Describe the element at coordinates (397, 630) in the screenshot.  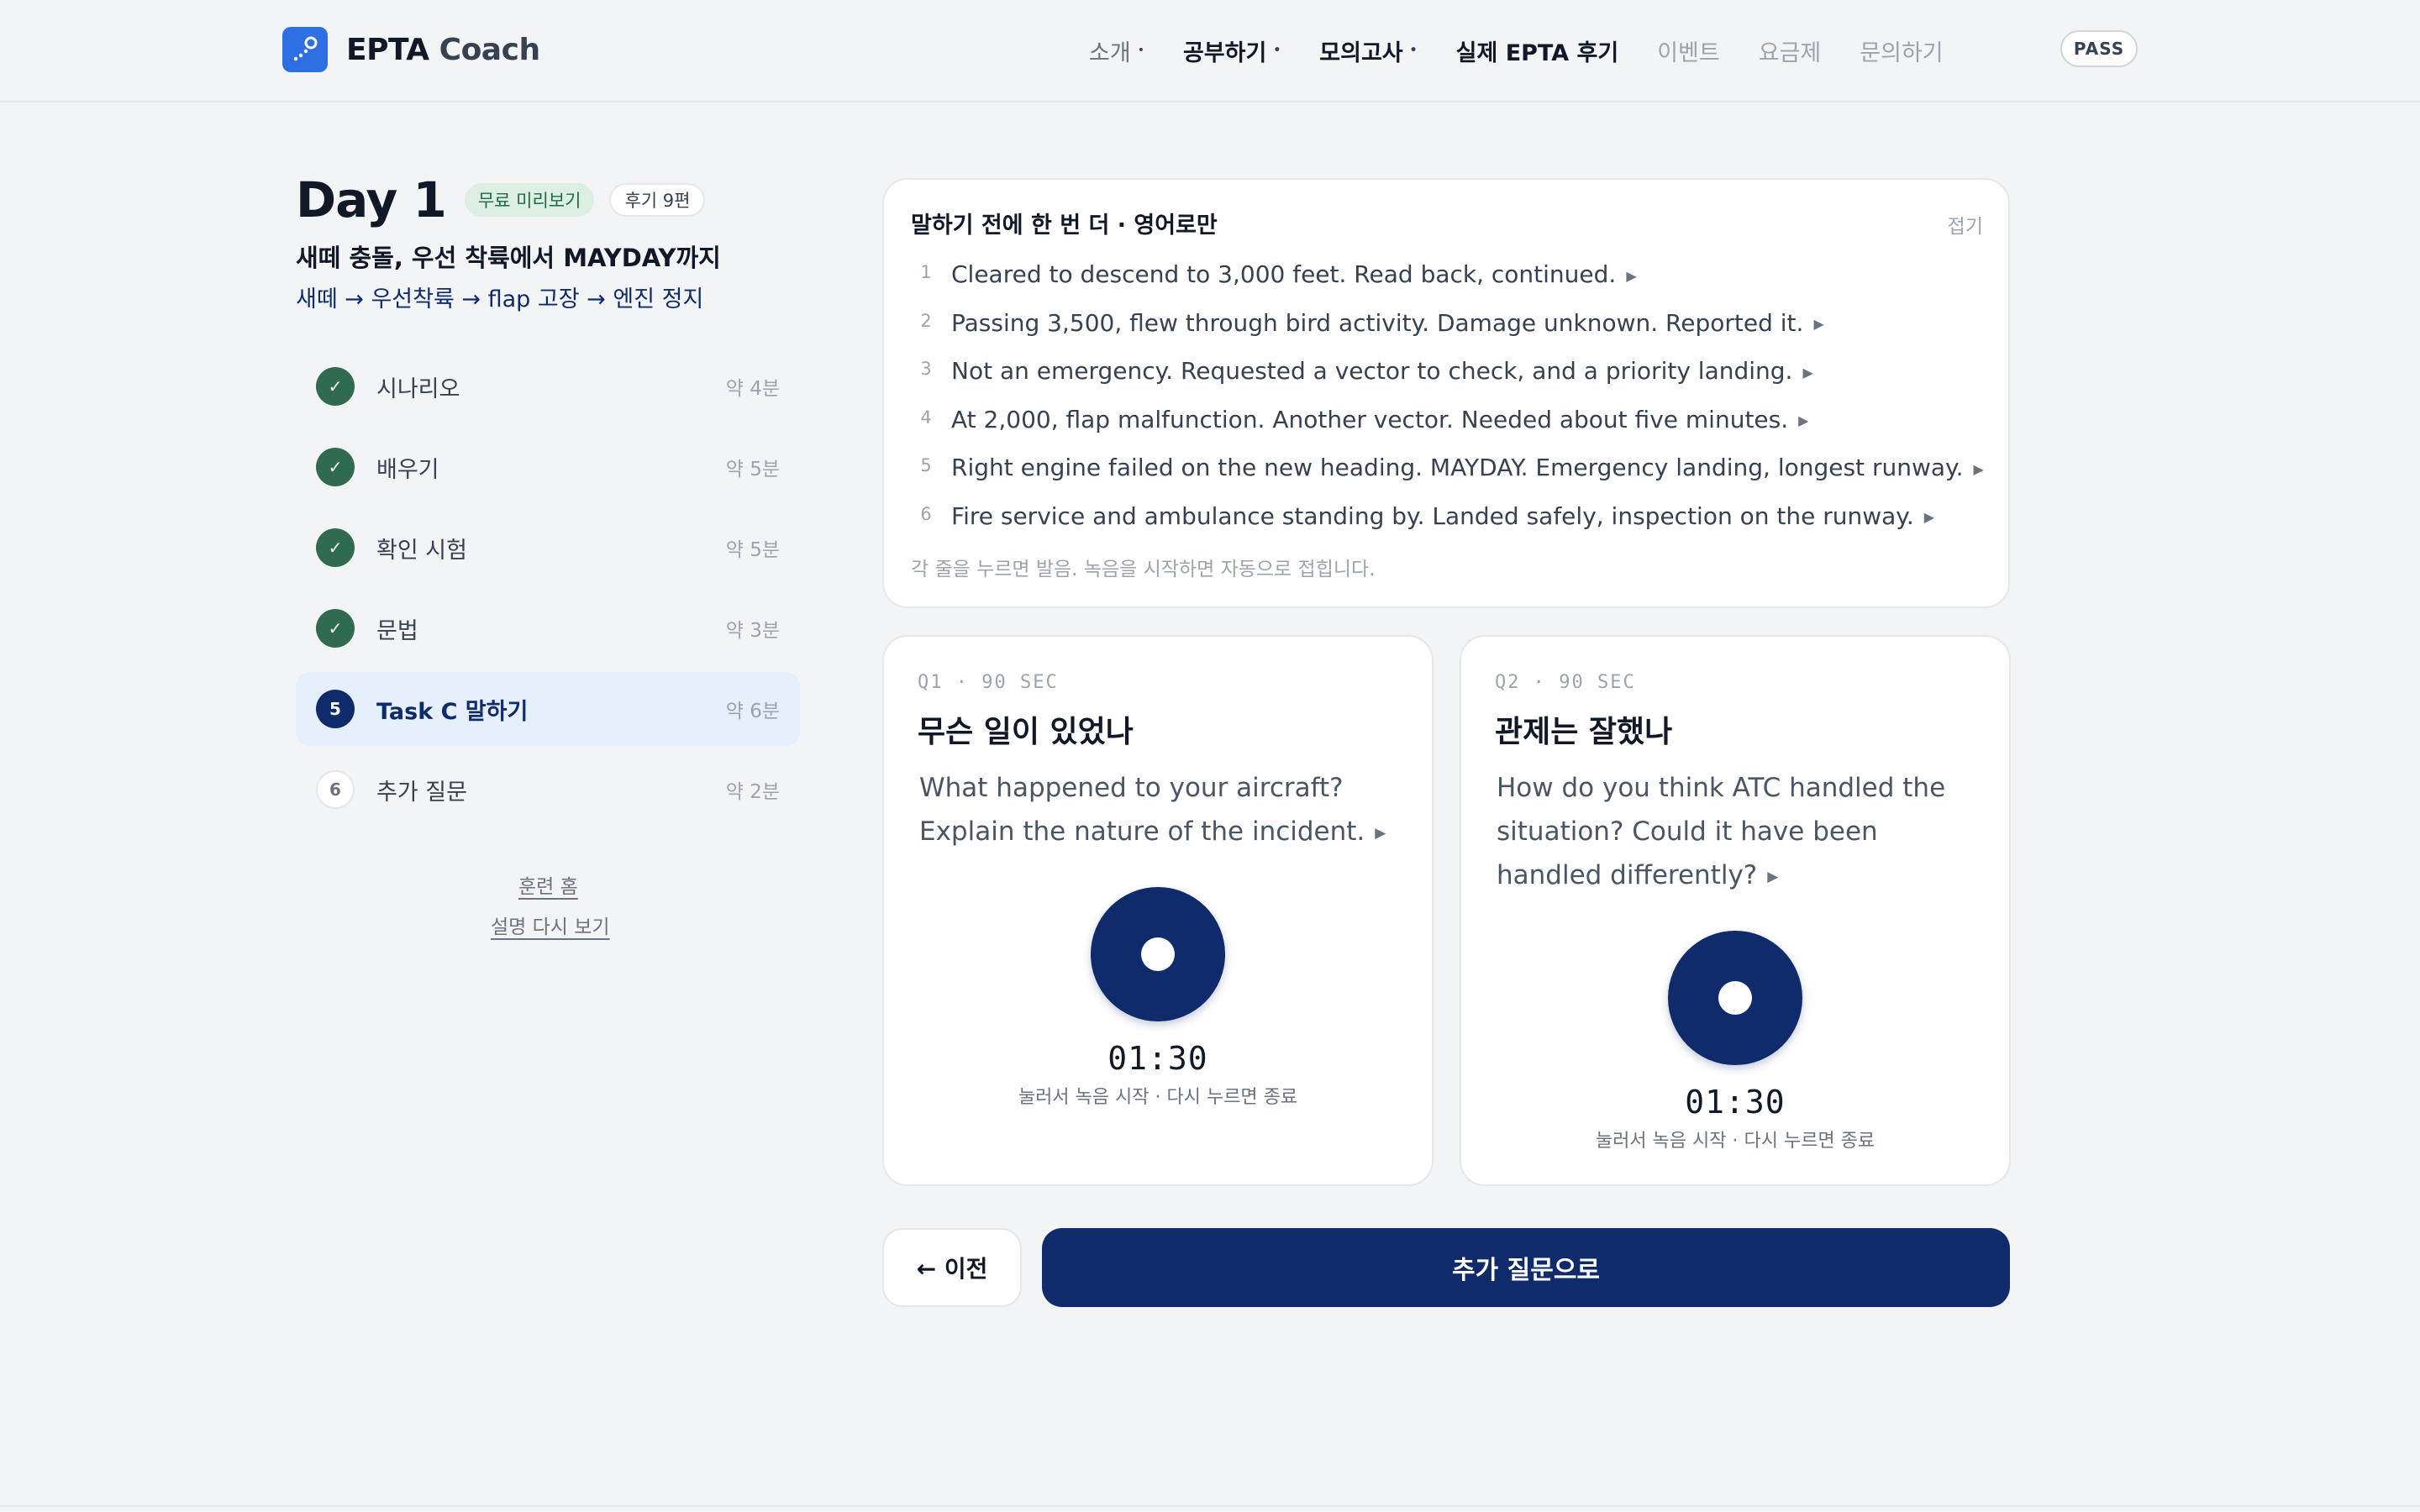
I see `step-label: 문법` at that location.